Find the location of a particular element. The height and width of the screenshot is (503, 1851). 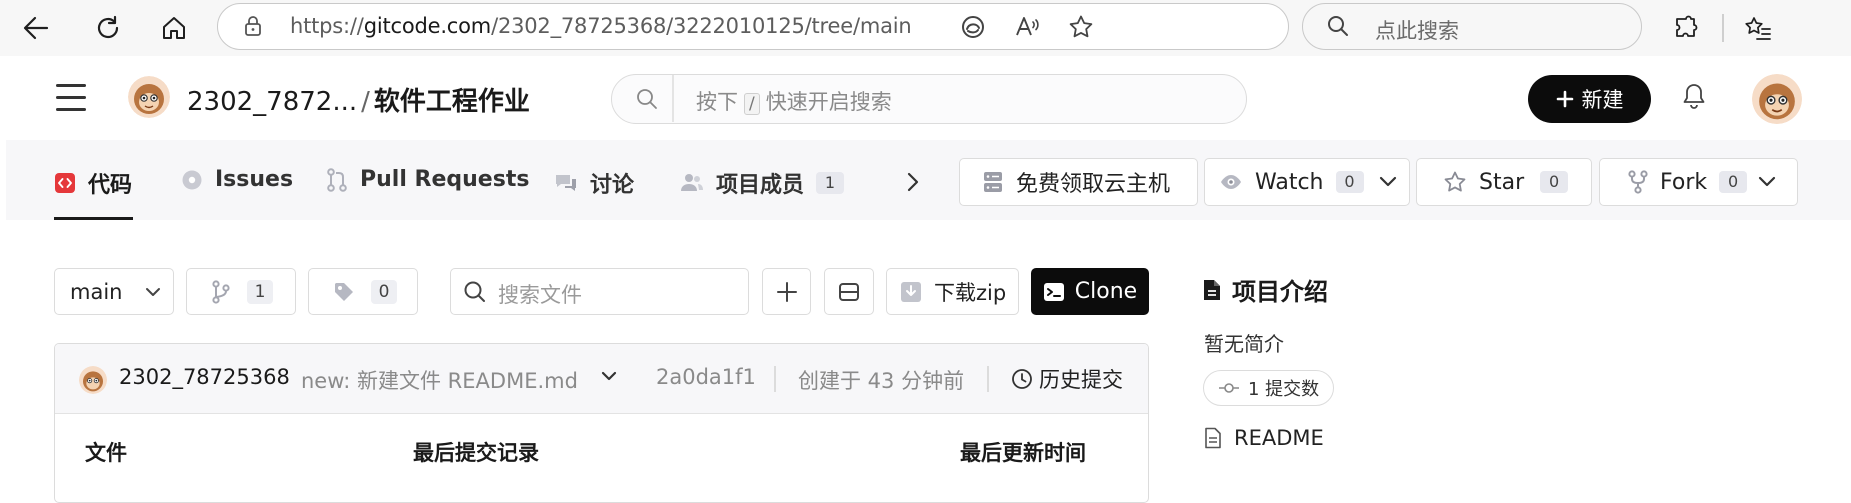

fork-icon is located at coordinates (1638, 182).